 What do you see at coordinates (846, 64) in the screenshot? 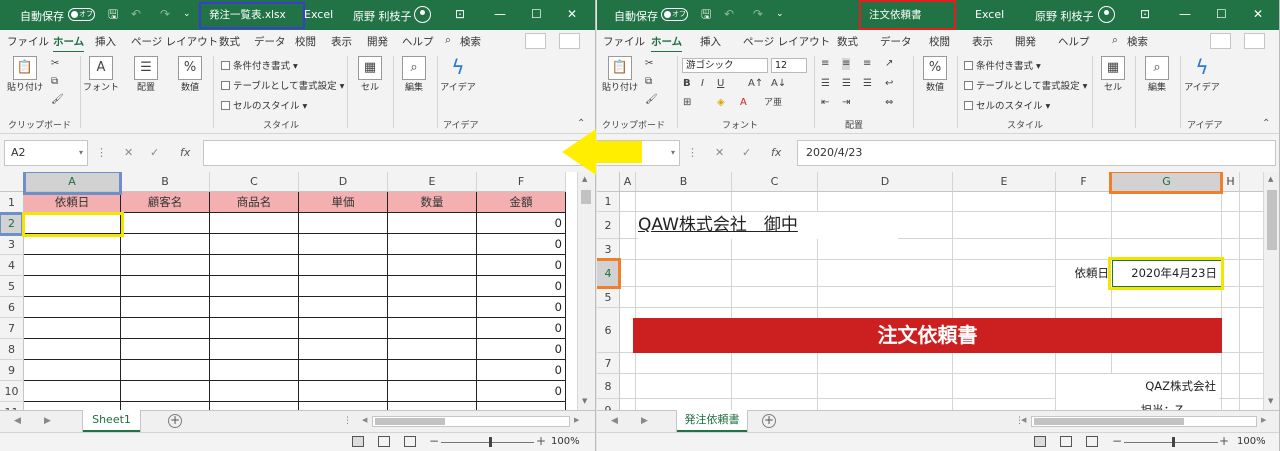
I see `align-middle-icon: ≡` at bounding box center [846, 64].